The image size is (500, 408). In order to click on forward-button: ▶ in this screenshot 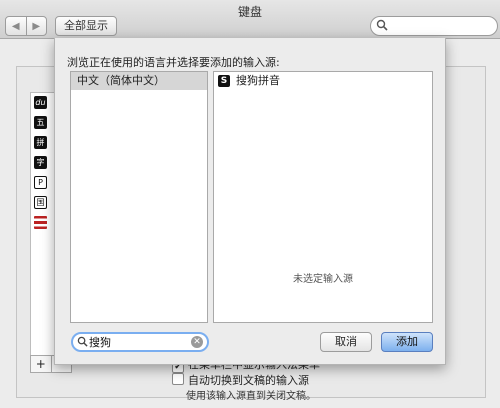, I will do `click(36, 26)`.